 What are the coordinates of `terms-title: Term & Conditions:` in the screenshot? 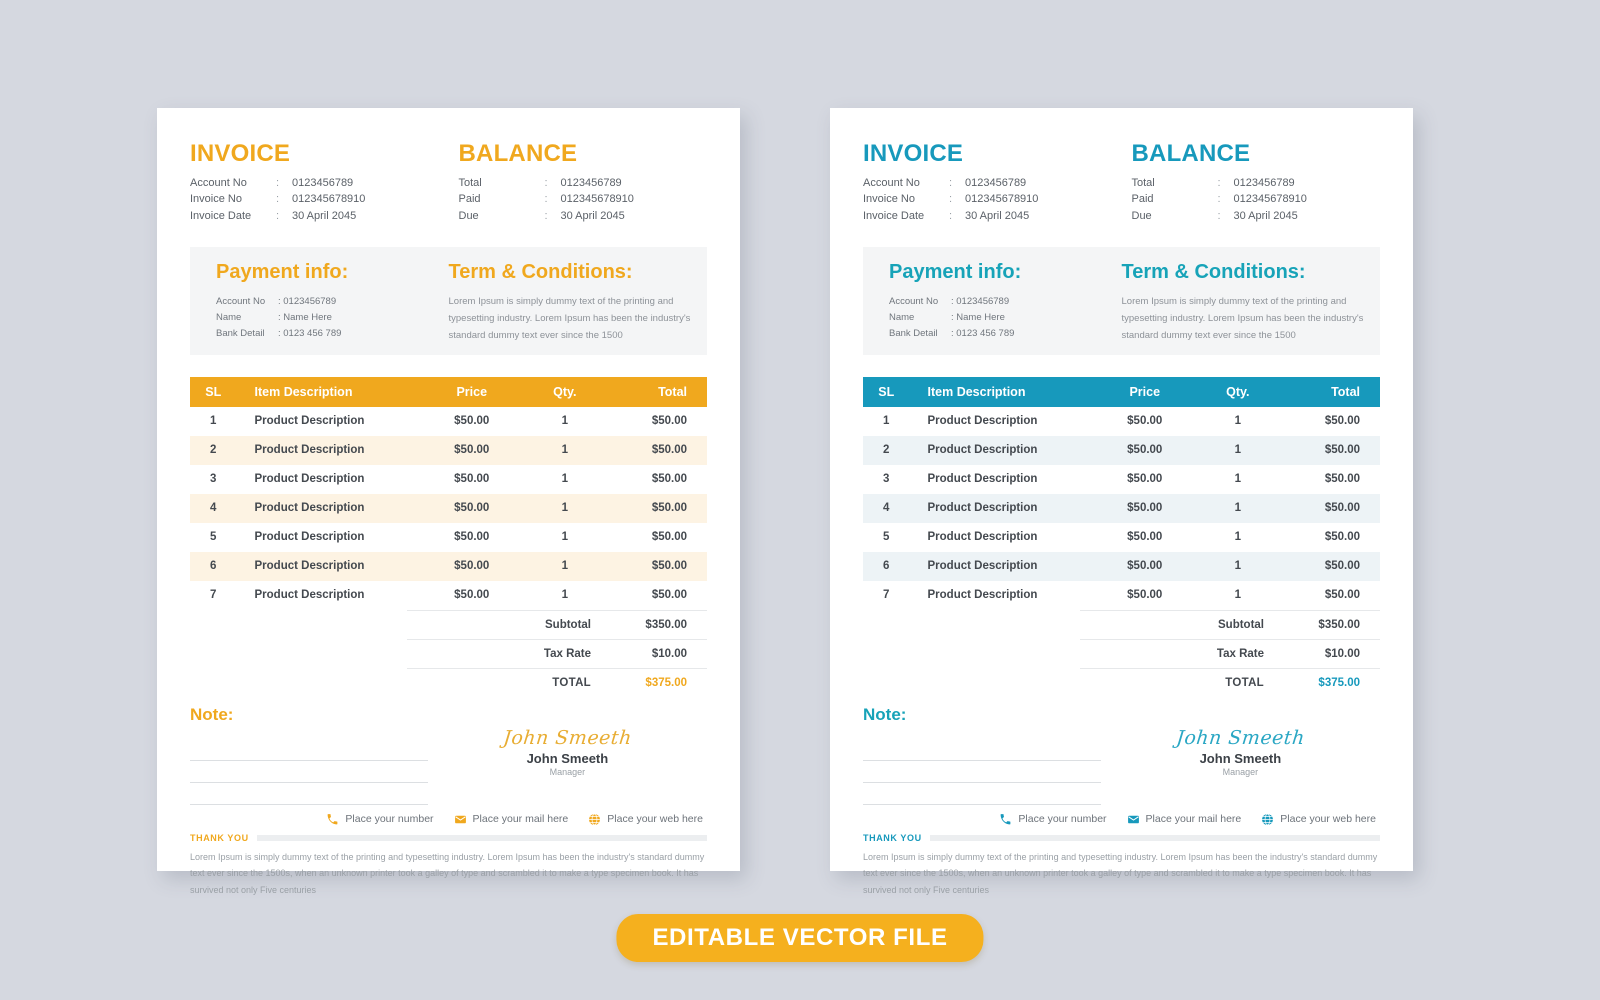 It's located at (540, 271).